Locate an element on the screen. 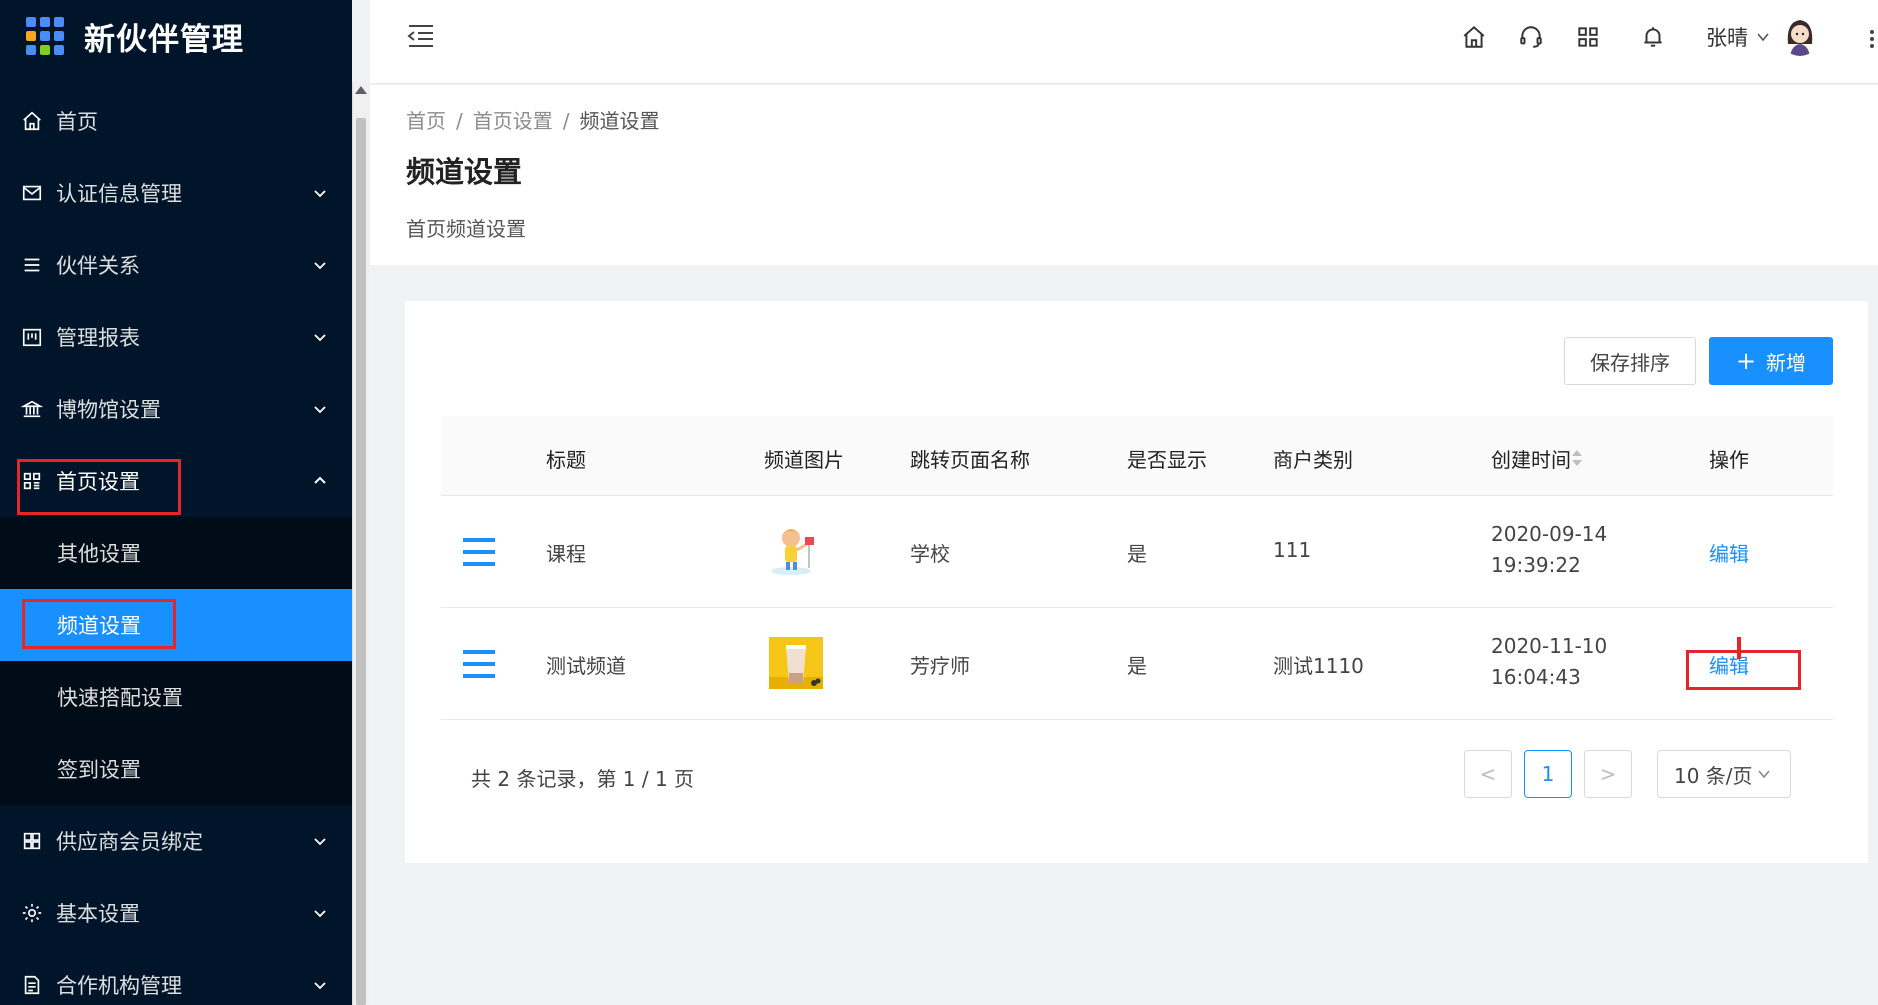  sidebar-scrollbar-thumb is located at coordinates (361, 561).